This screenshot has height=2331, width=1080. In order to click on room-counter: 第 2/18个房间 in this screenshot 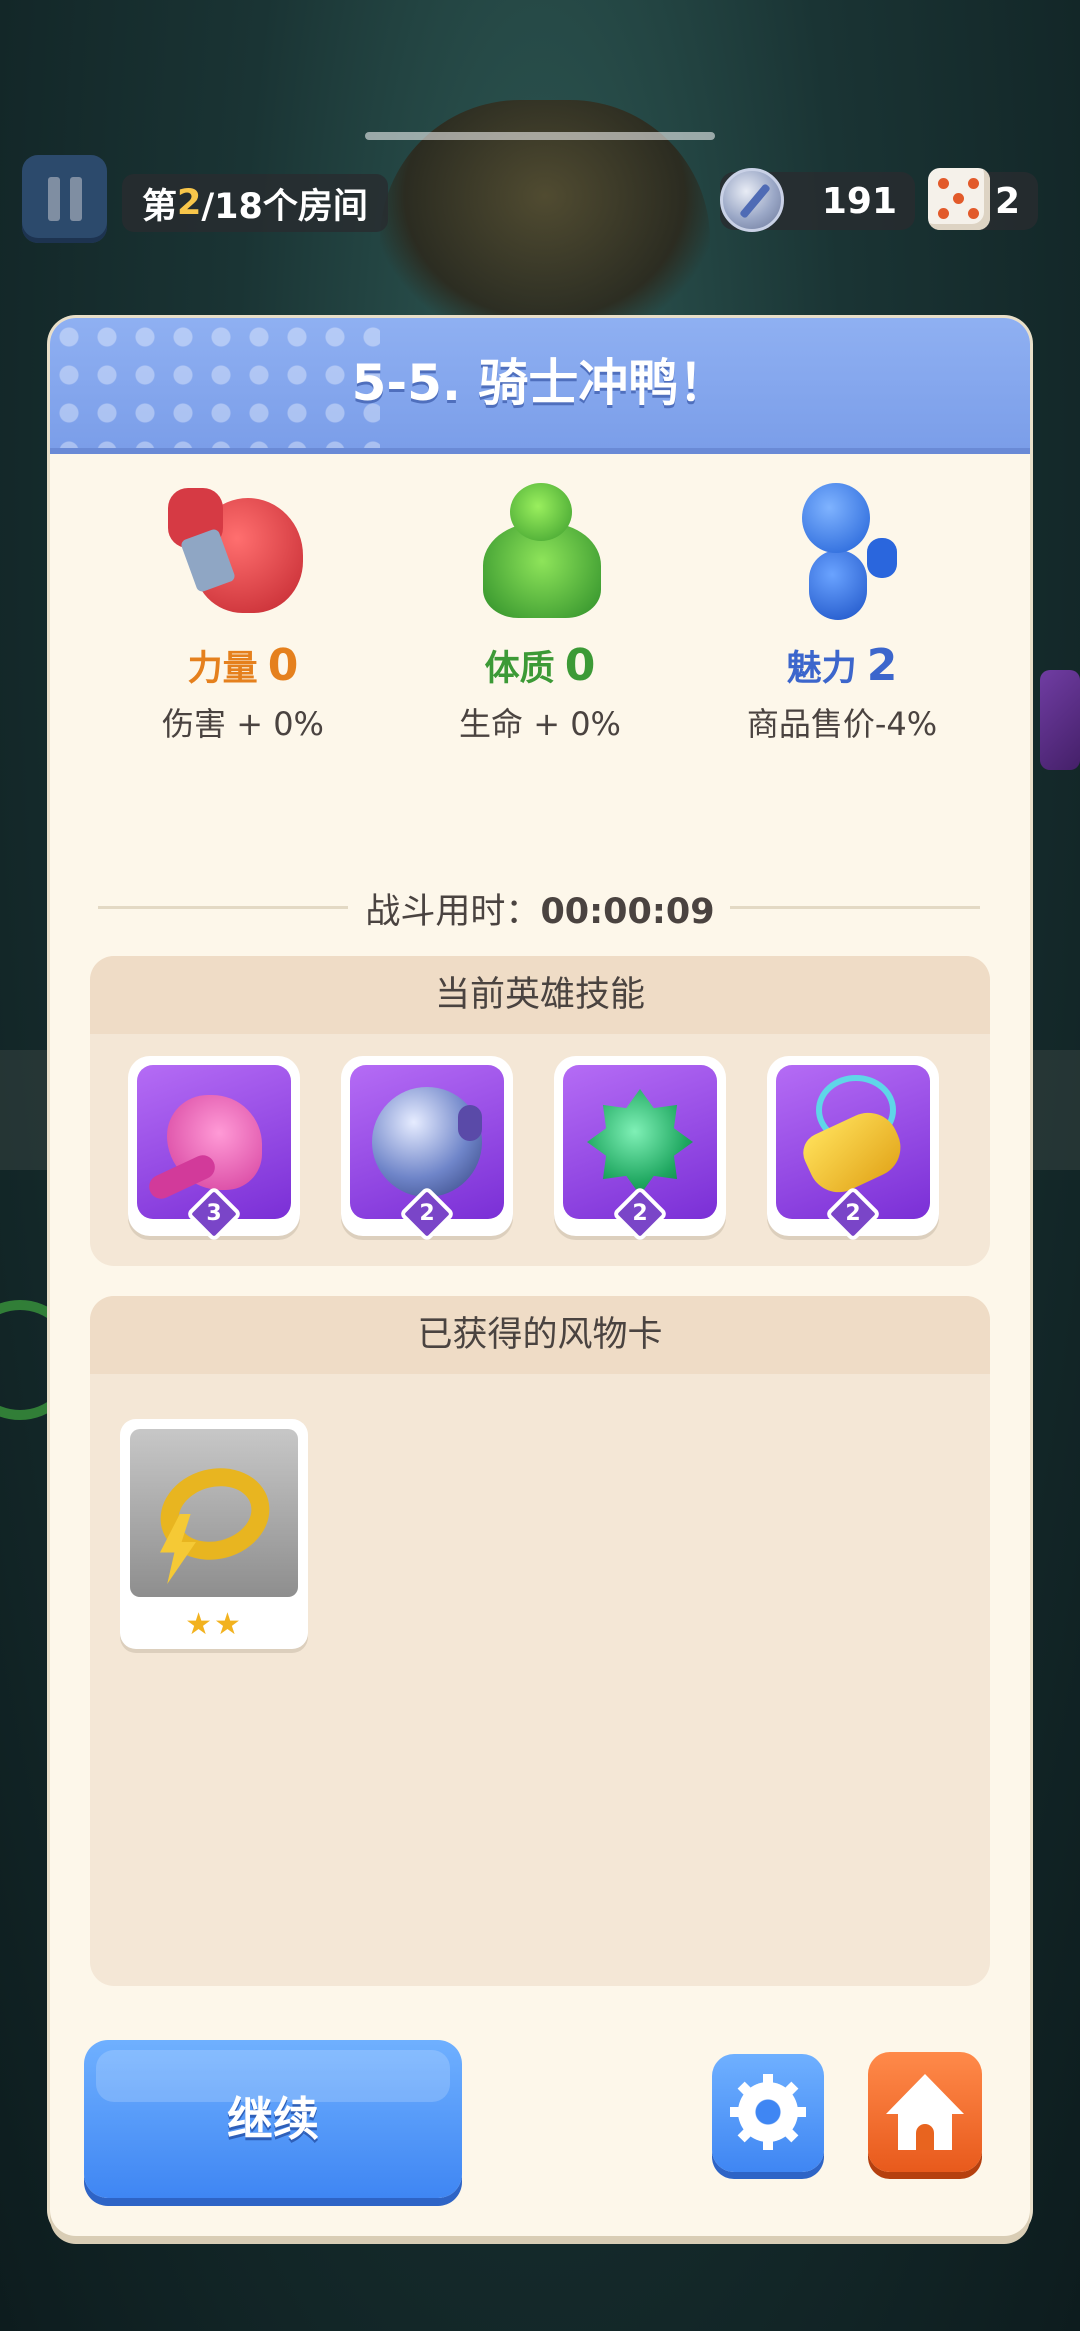, I will do `click(255, 203)`.